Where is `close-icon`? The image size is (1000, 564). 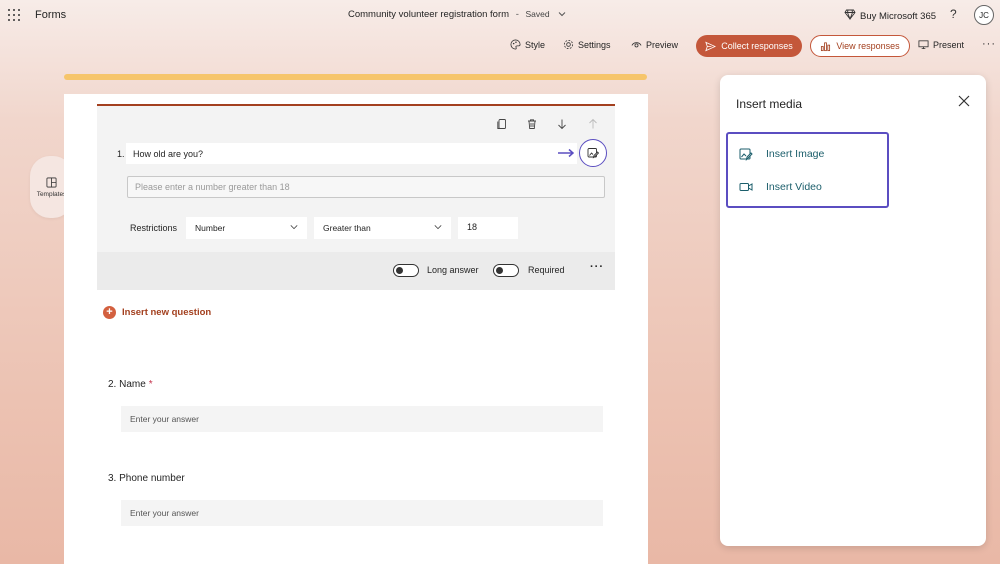 close-icon is located at coordinates (964, 101).